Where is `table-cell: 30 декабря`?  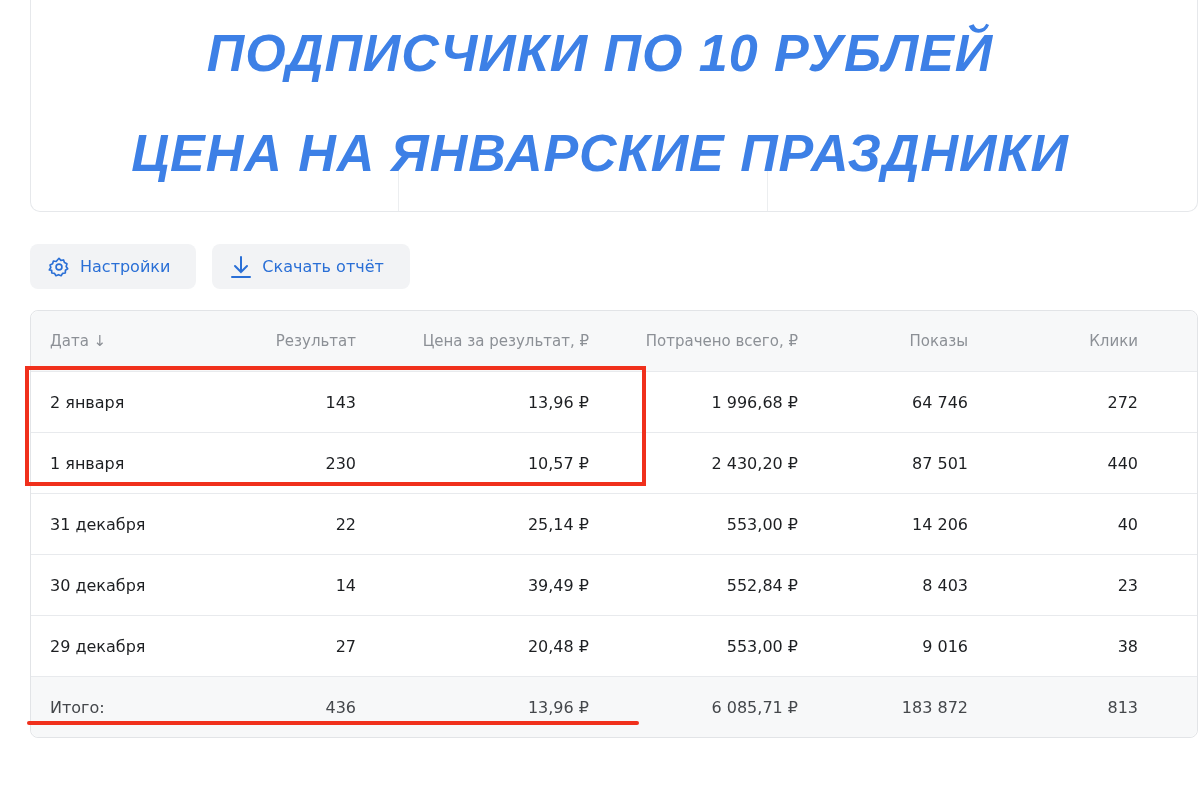
table-cell: 30 декабря is located at coordinates (98, 585).